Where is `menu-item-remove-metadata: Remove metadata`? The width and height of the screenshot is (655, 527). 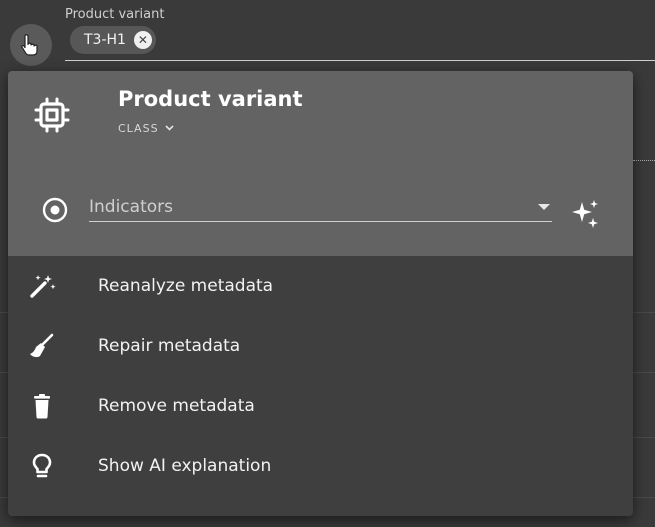 menu-item-remove-metadata: Remove metadata is located at coordinates (320, 406).